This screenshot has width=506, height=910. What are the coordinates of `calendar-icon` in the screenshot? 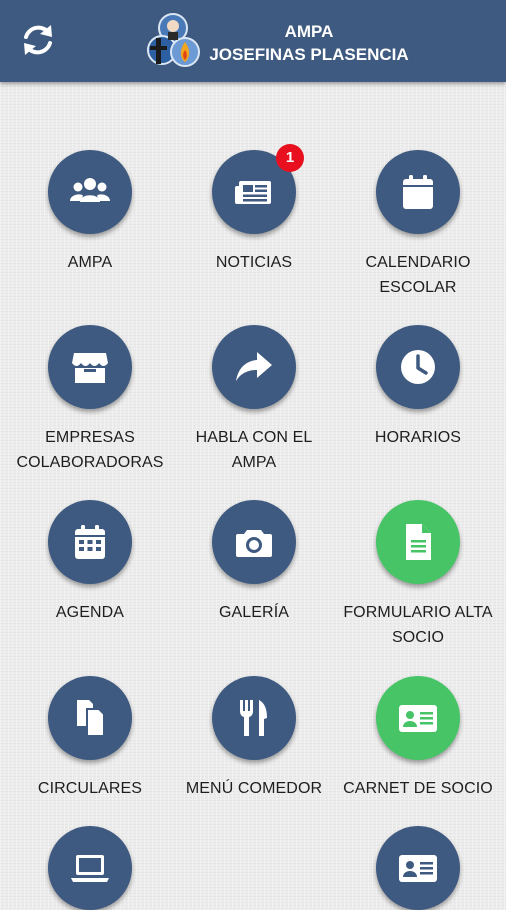 It's located at (418, 192).